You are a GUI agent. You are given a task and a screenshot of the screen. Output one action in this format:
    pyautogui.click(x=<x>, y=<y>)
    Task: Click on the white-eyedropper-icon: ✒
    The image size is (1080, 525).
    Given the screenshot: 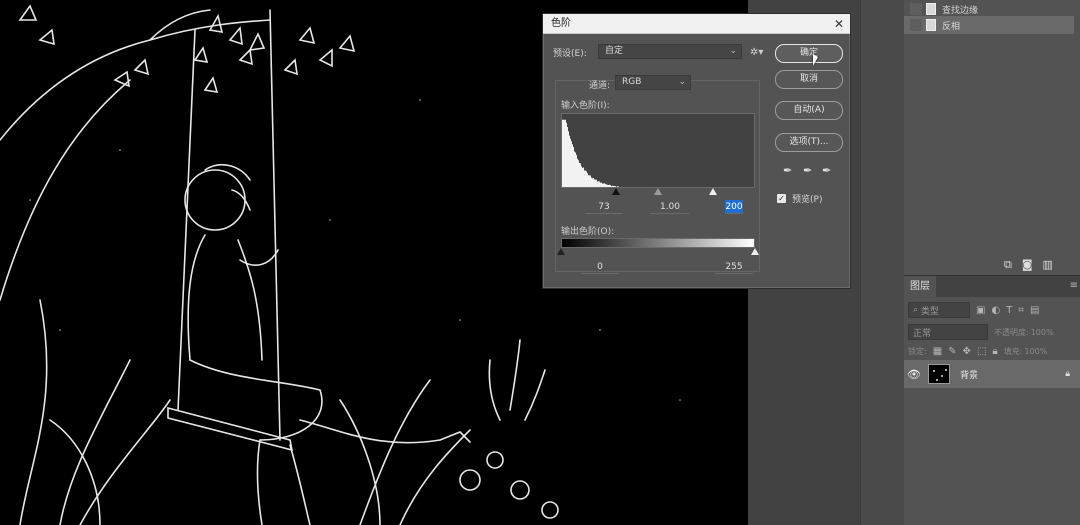 What is the action you would take?
    pyautogui.click(x=826, y=170)
    